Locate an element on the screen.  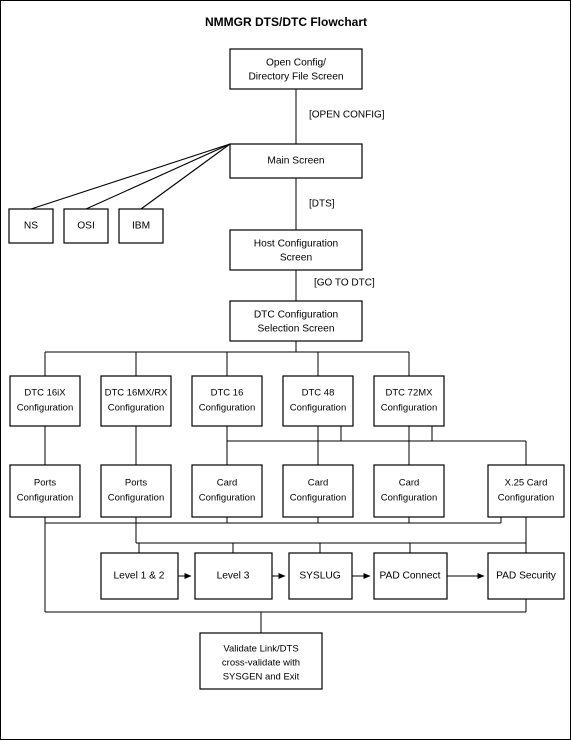
node-ports-config-1-line-1: Ports is located at coordinates (45, 483).